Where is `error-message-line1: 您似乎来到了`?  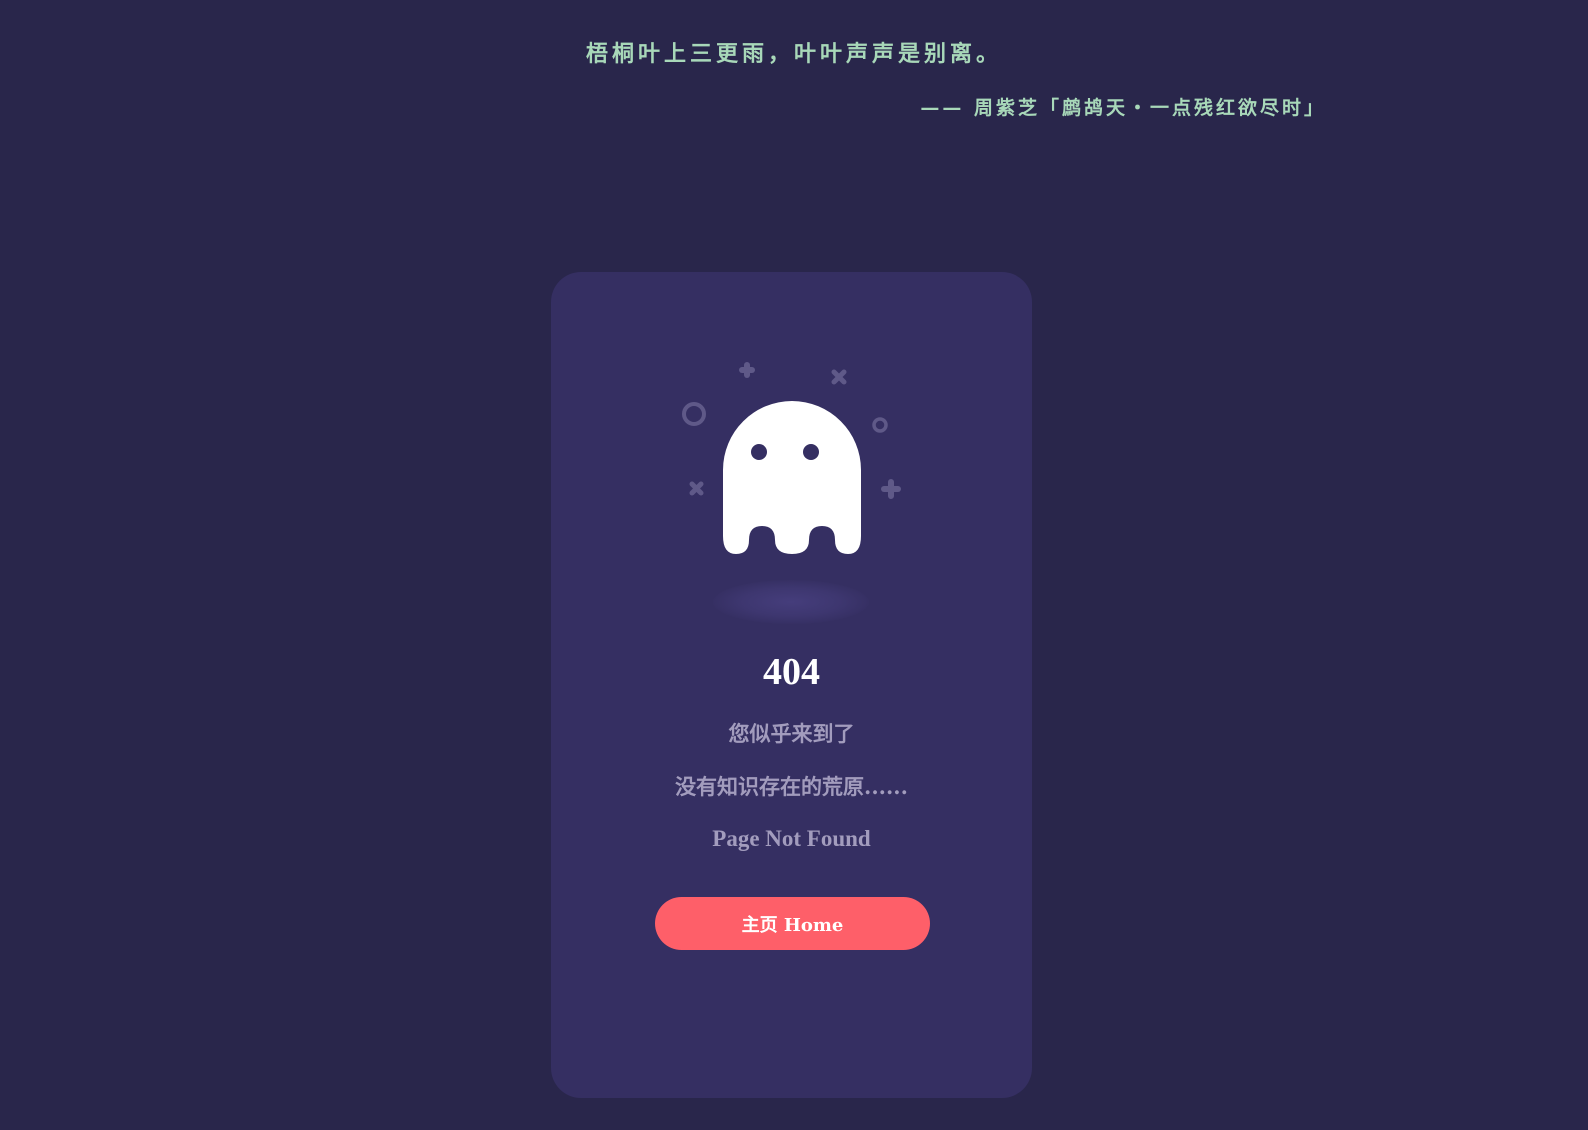 error-message-line1: 您似乎来到了 is located at coordinates (791, 733).